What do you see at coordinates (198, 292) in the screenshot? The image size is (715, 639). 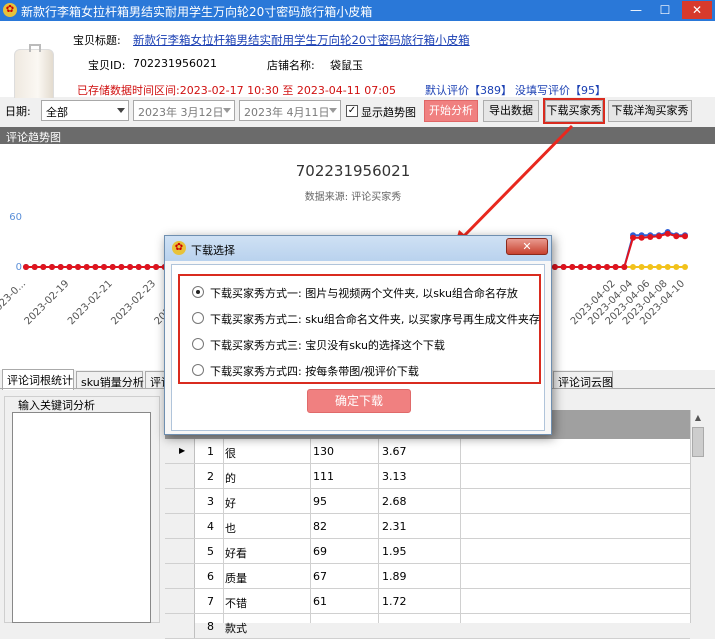 I see `option-1-radio` at bounding box center [198, 292].